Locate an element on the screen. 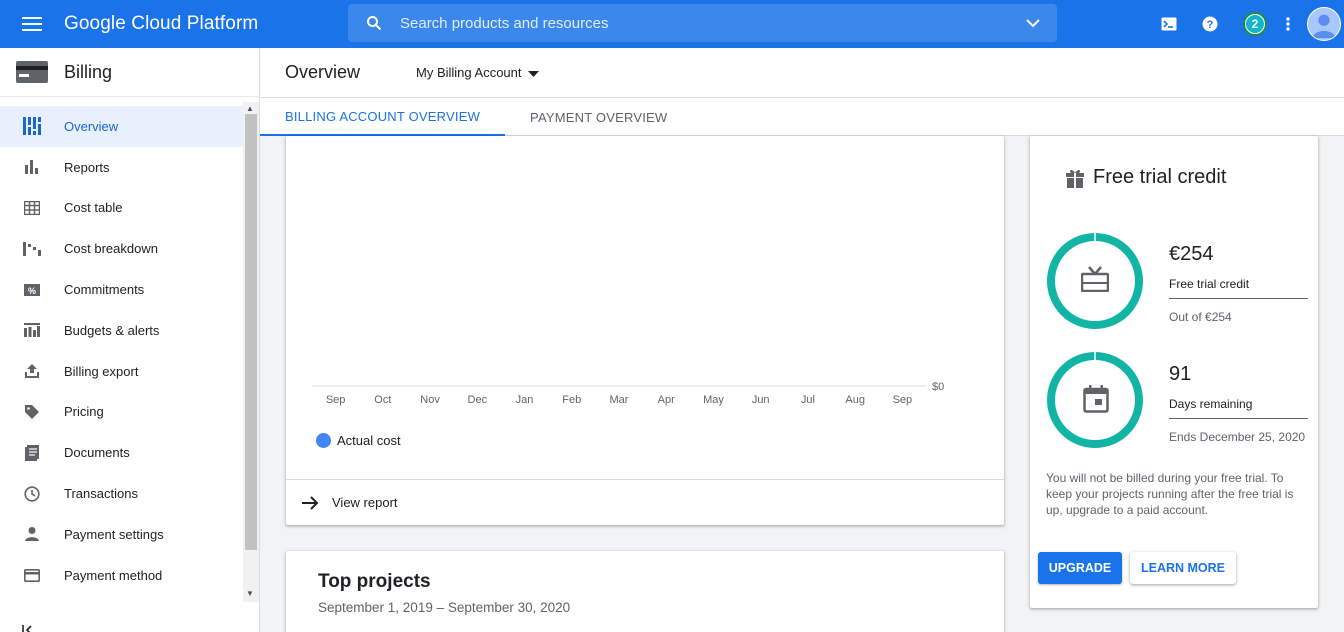 The width and height of the screenshot is (1344, 632). y-tick-label: $0 is located at coordinates (938, 387).